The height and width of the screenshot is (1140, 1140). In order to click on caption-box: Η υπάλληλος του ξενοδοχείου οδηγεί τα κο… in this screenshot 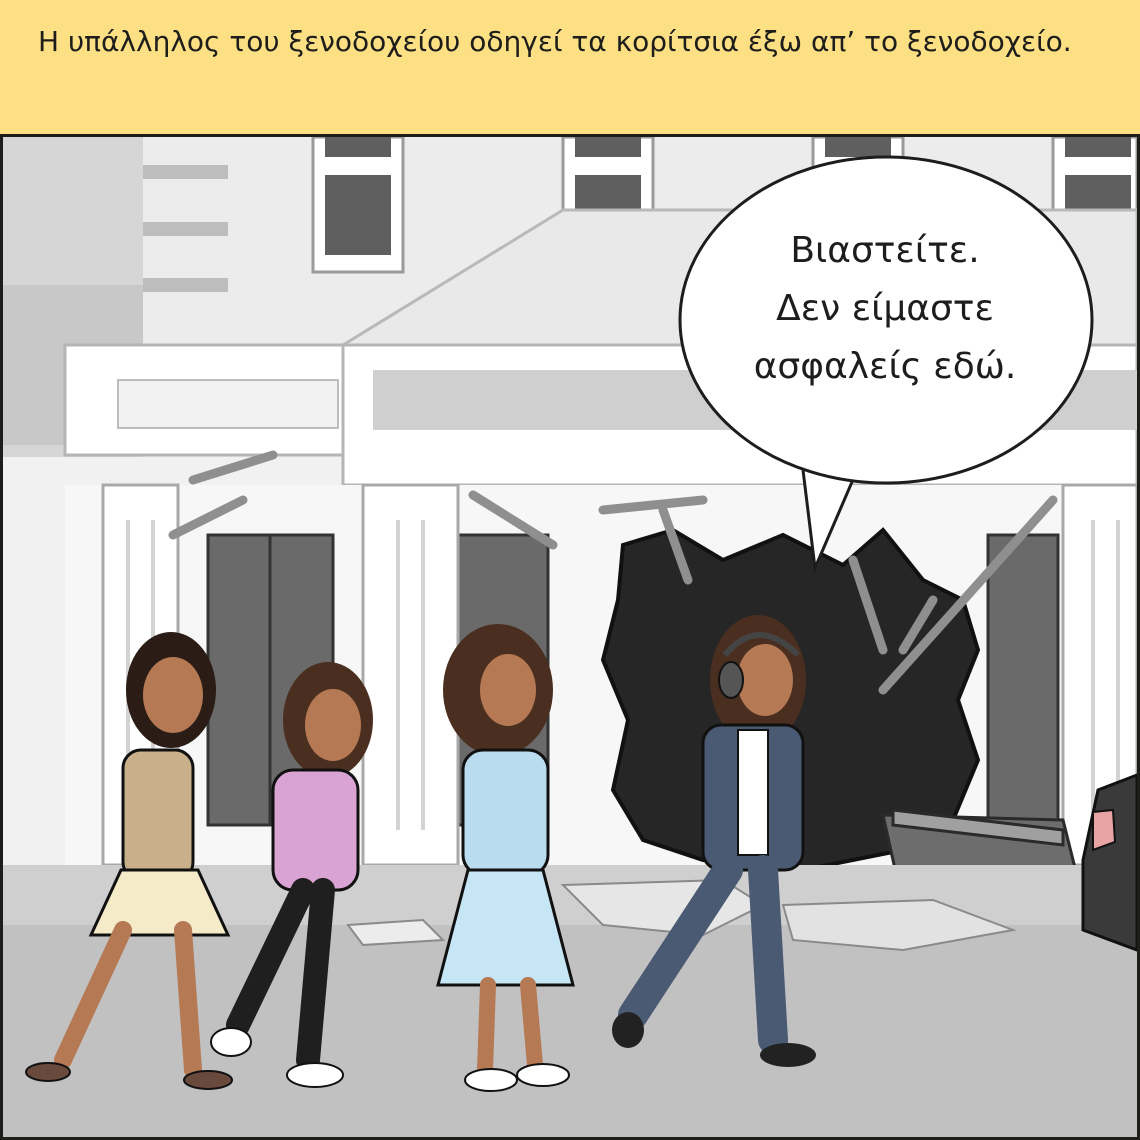, I will do `click(570, 68)`.